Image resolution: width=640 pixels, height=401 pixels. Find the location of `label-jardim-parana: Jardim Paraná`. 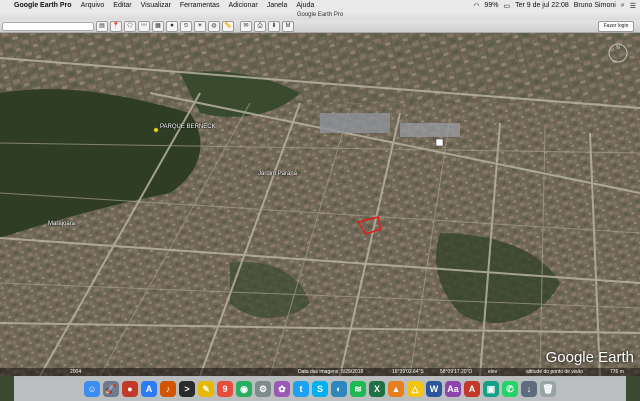

label-jardim-parana: Jardim Paraná is located at coordinates (277, 174).